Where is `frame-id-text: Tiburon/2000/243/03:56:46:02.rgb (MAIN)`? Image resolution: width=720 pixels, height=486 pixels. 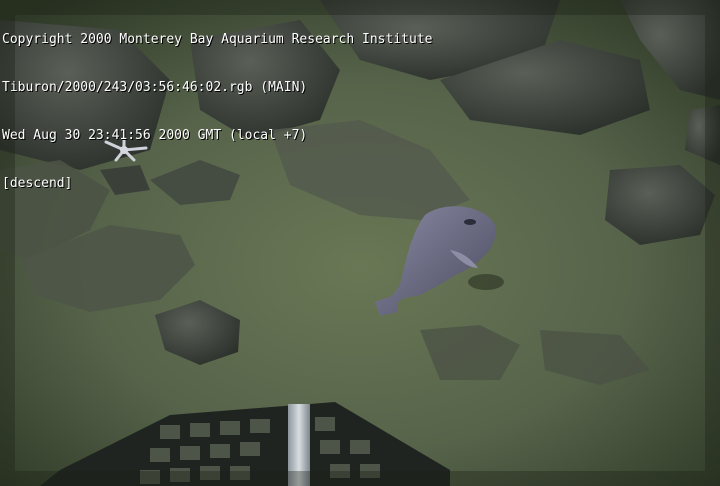 frame-id-text: Tiburon/2000/243/03:56:46:02.rgb (MAIN) is located at coordinates (155, 87).